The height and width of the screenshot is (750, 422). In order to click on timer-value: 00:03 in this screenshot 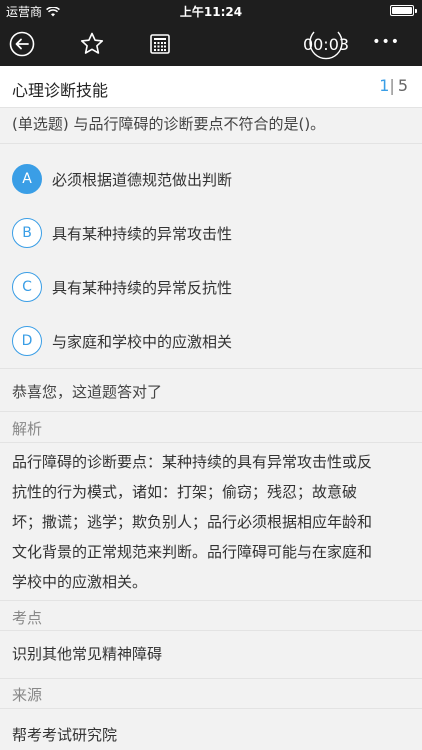, I will do `click(326, 44)`.